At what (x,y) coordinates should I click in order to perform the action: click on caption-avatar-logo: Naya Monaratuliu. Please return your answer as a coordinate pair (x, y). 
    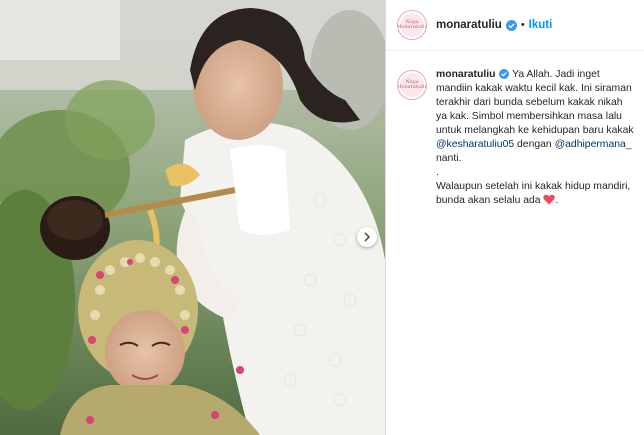
    Looking at the image, I should click on (412, 84).